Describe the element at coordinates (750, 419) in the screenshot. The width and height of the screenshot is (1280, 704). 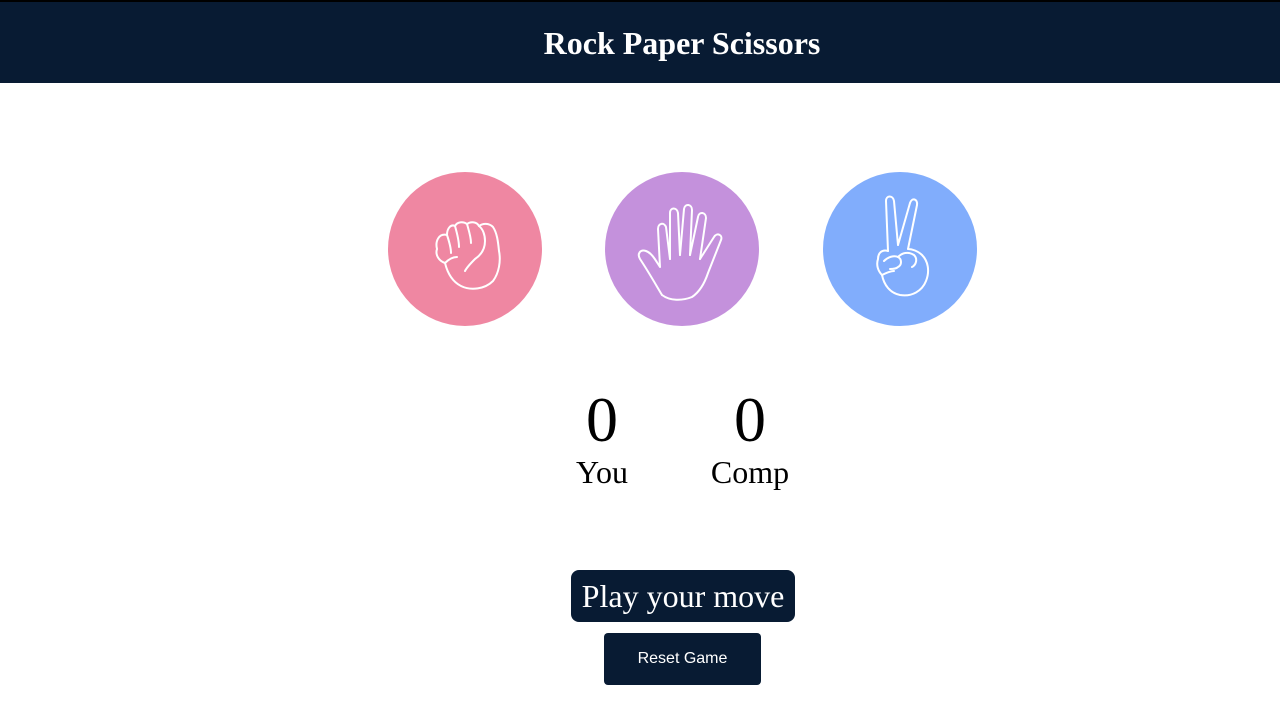
I see `comp-score-value: 0` at that location.